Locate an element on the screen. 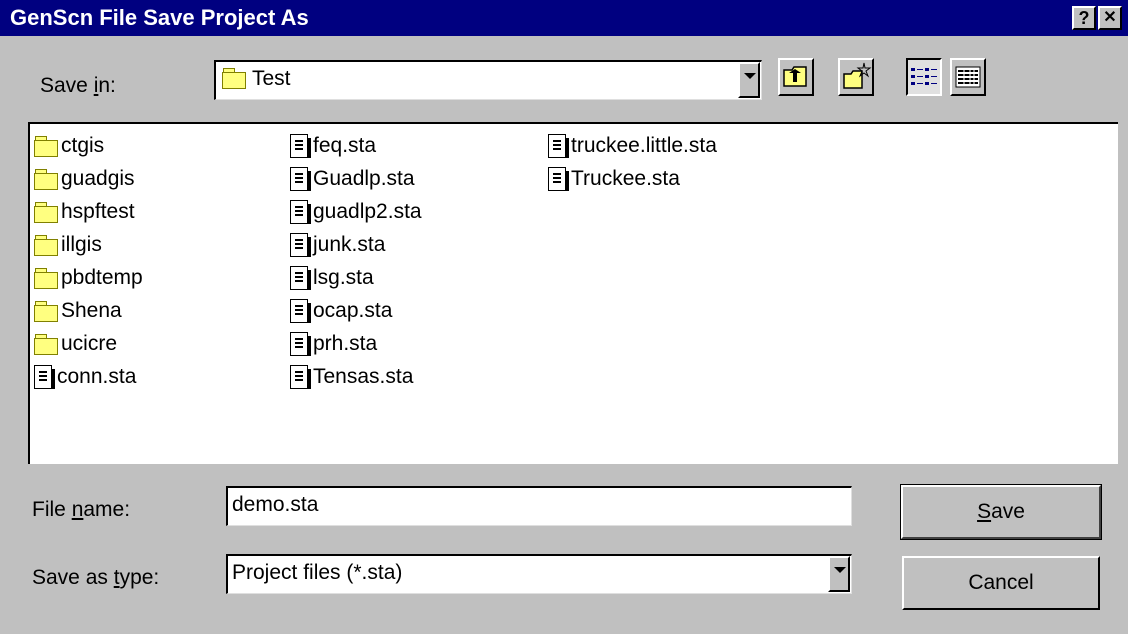 This screenshot has width=1128, height=634. file-item: prh.sta is located at coordinates (333, 344).